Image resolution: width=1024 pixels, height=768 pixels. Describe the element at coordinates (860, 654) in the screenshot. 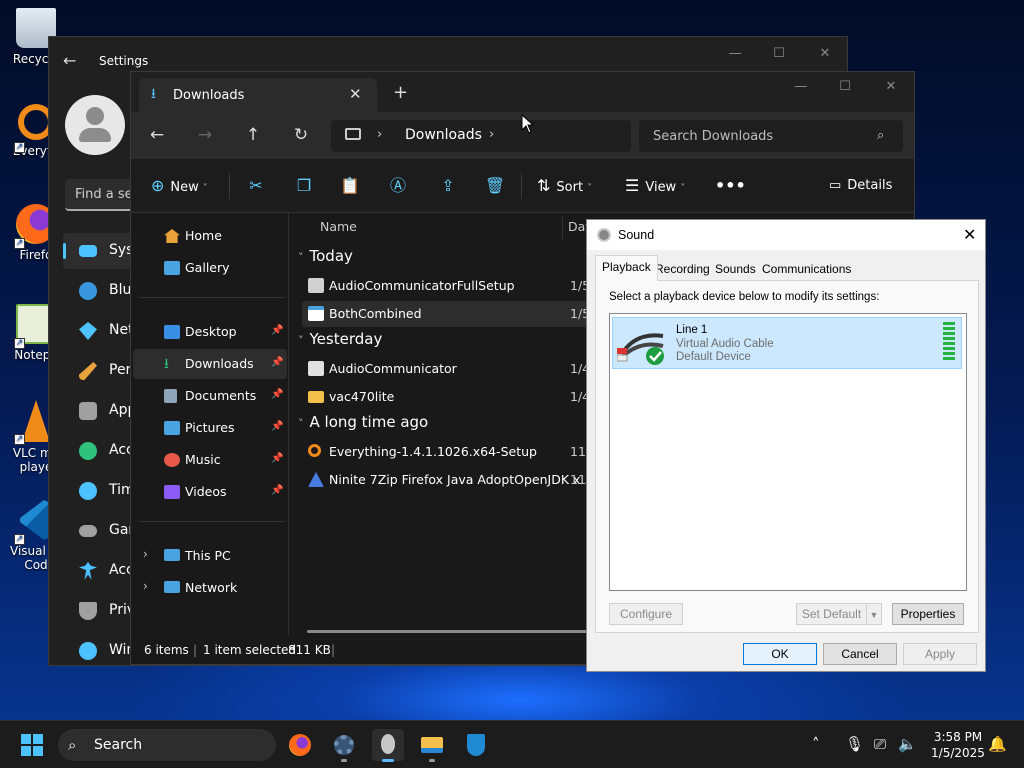

I see `cancel-button: Cancel` at that location.